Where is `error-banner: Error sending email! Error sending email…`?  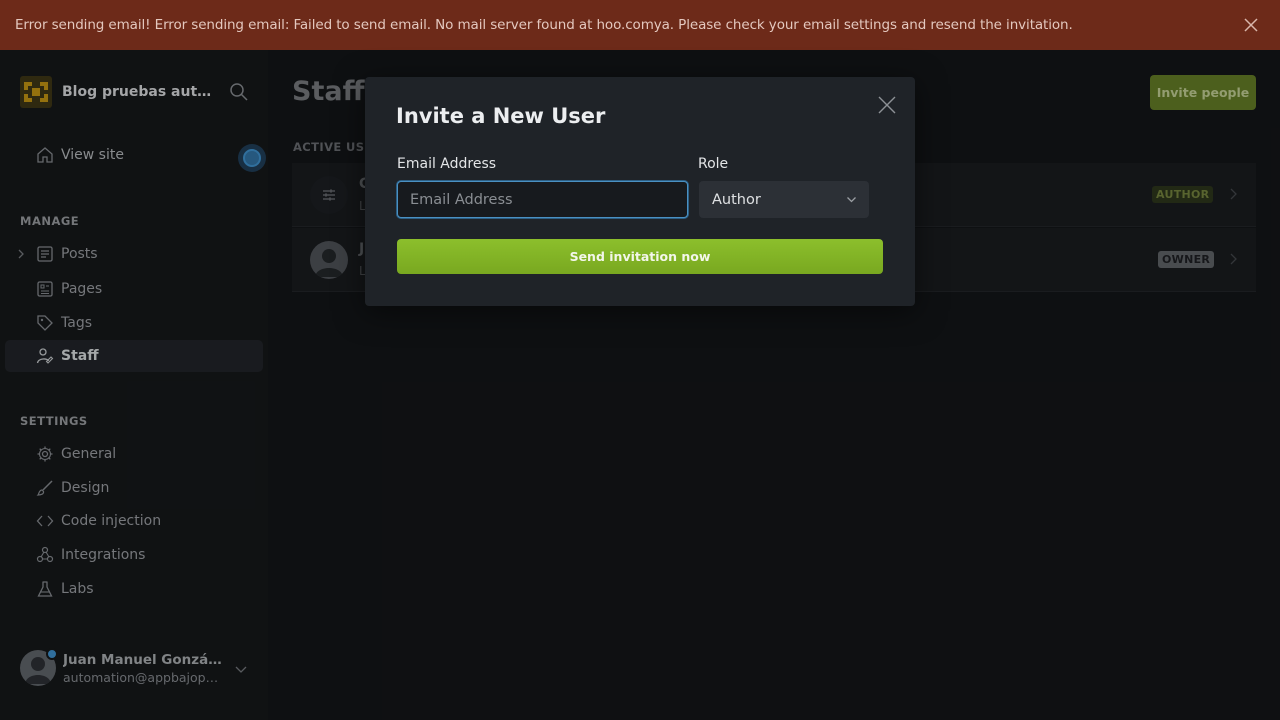 error-banner: Error sending email! Error sending email… is located at coordinates (640, 25).